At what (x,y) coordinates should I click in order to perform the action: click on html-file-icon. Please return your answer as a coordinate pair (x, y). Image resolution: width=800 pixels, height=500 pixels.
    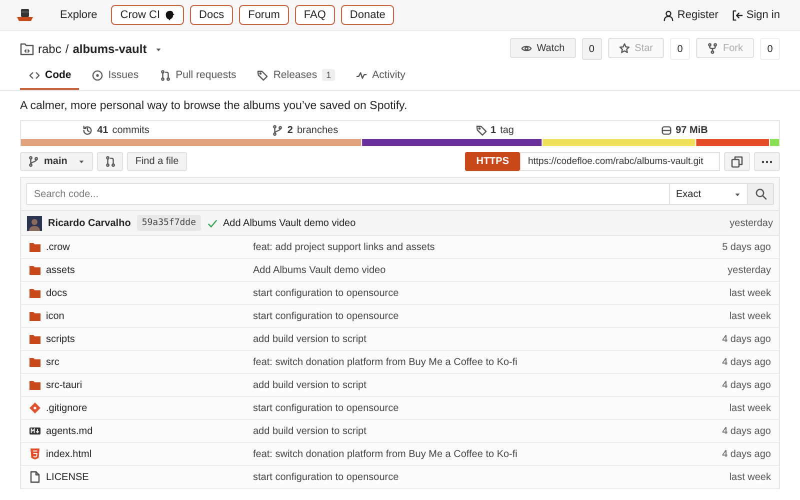
    Looking at the image, I should click on (35, 454).